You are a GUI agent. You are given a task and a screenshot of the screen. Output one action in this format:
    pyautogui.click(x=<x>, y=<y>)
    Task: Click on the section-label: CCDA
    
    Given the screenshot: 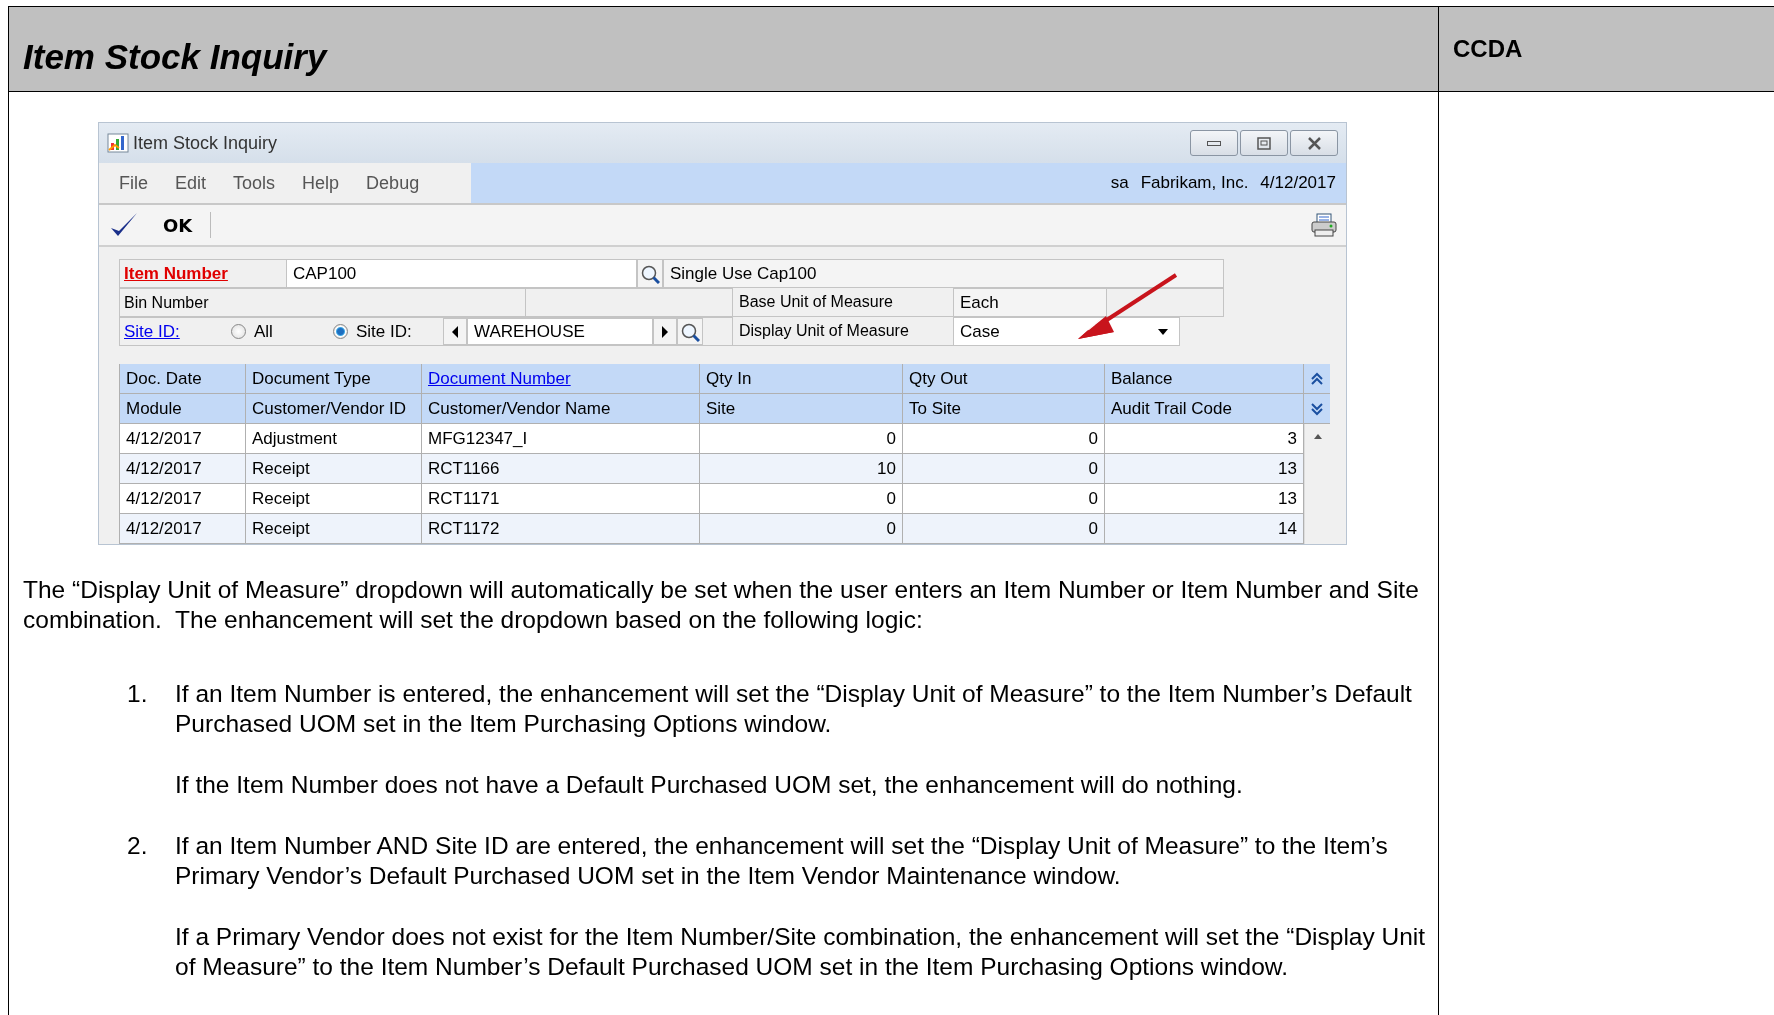 What is the action you would take?
    pyautogui.click(x=1606, y=49)
    